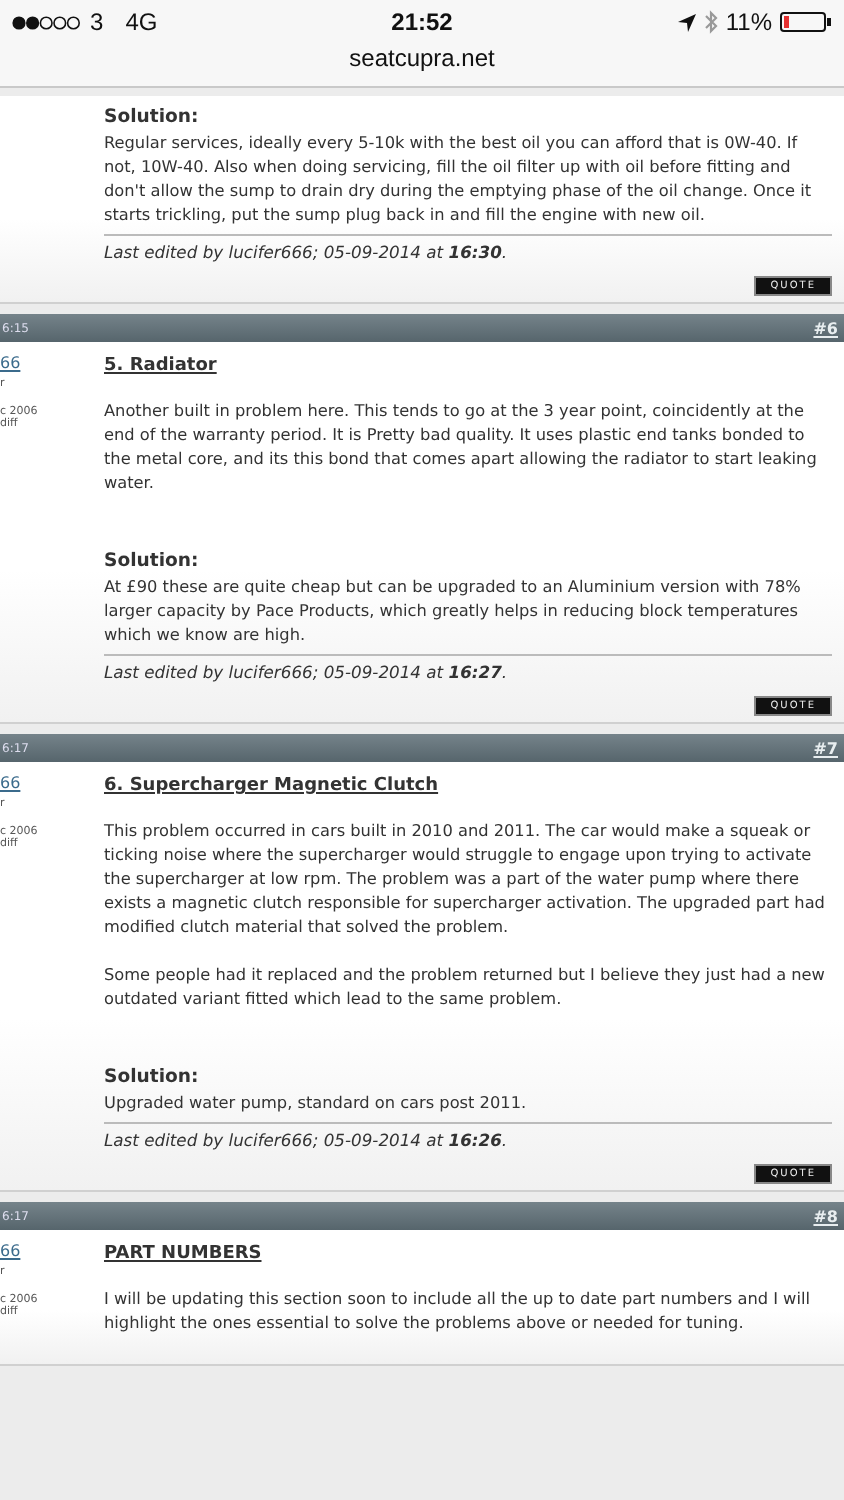  Describe the element at coordinates (458, 1310) in the screenshot. I see `post-paragraph: I will be updating this section soon to include all the up to date part numbers and I will highlight the ones essential to solve the problems above or needed for tuning.` at that location.